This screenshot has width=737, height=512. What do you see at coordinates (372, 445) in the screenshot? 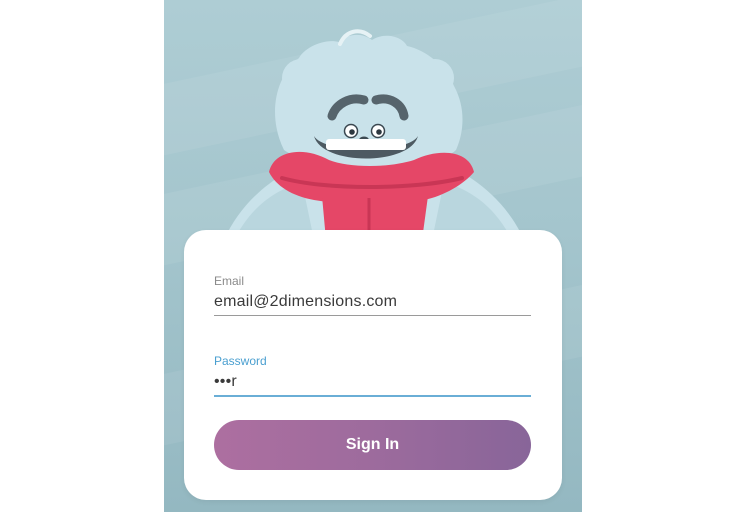
I see `sign-in-button: Sign In` at bounding box center [372, 445].